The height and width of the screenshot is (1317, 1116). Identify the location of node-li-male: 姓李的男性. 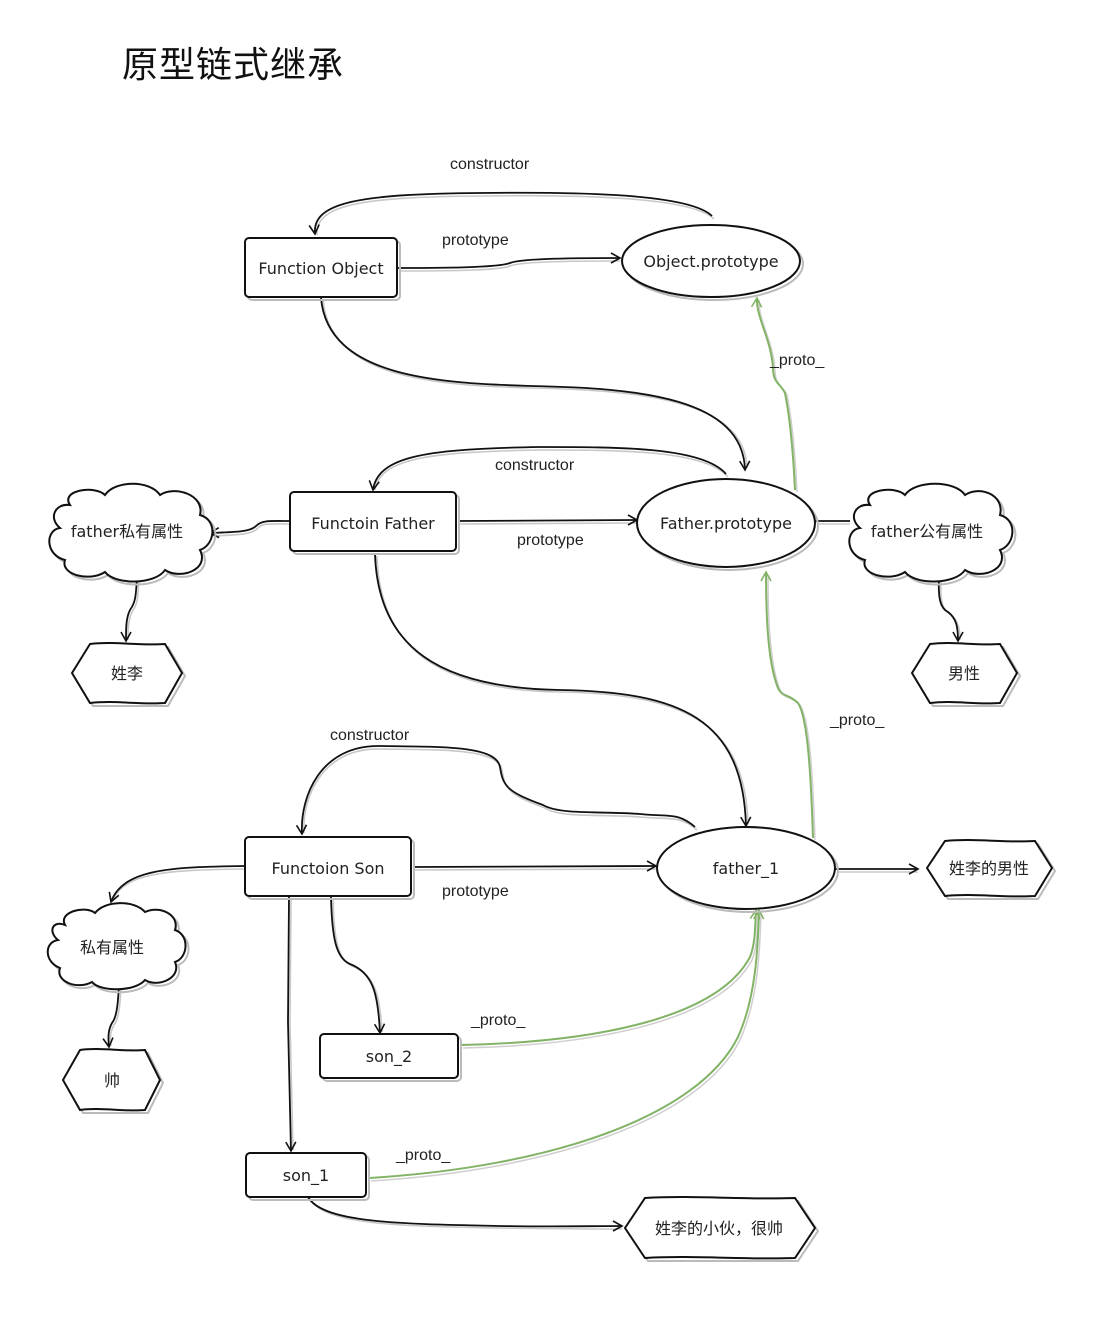
(991, 869).